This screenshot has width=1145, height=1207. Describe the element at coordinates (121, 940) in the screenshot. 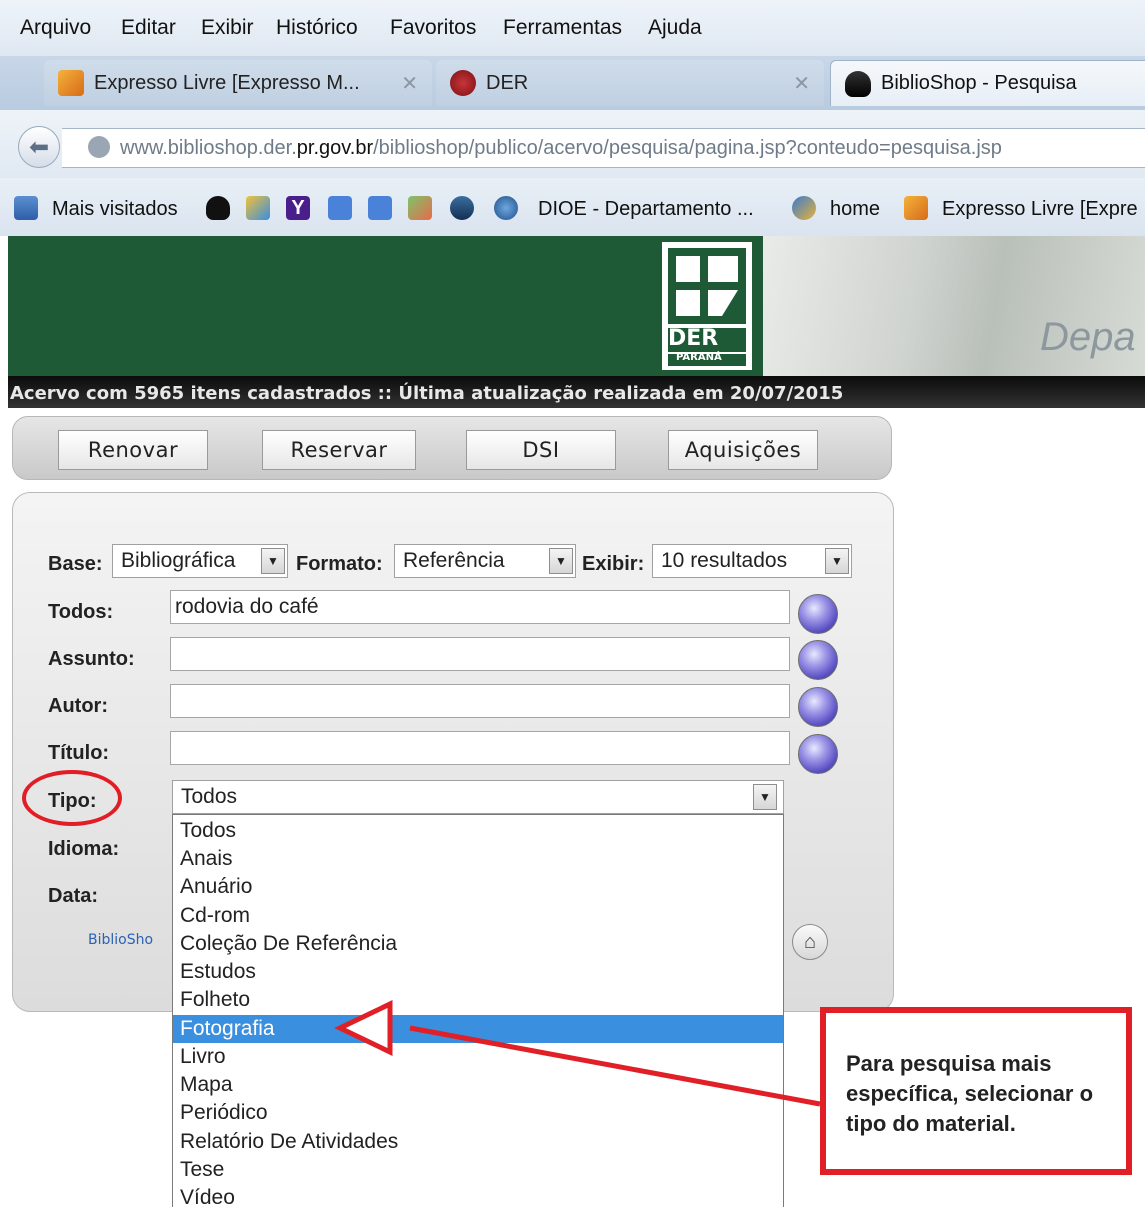

I see `biblioshop-logo: BiblioSho` at that location.